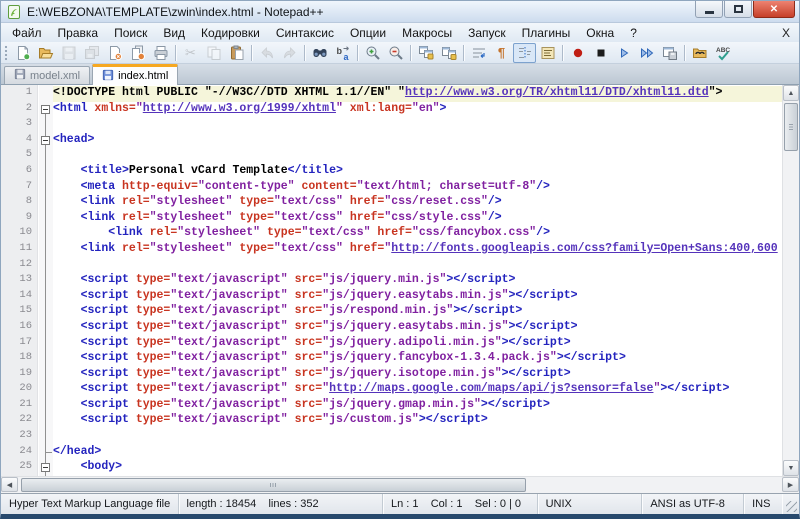  I want to click on menu-item: Вид, so click(174, 33).